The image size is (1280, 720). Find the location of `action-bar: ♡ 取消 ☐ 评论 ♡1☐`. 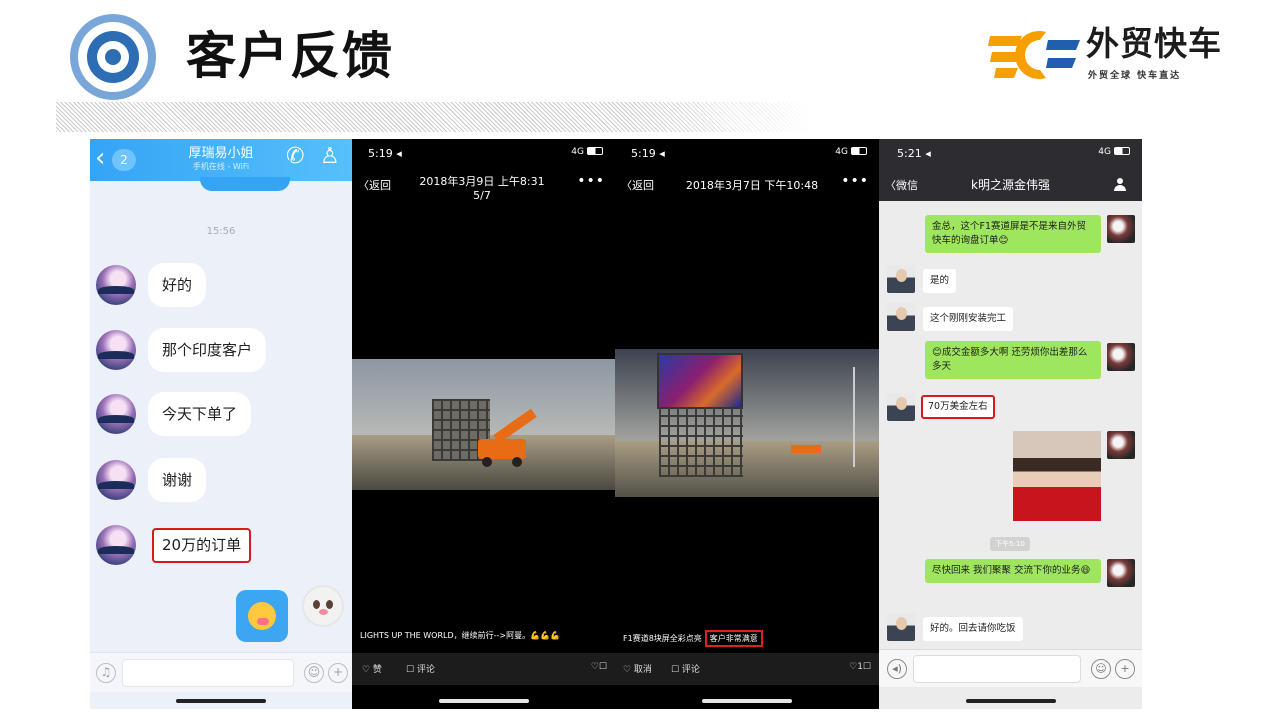

action-bar: ♡ 取消 ☐ 评论 ♡1☐ is located at coordinates (747, 669).